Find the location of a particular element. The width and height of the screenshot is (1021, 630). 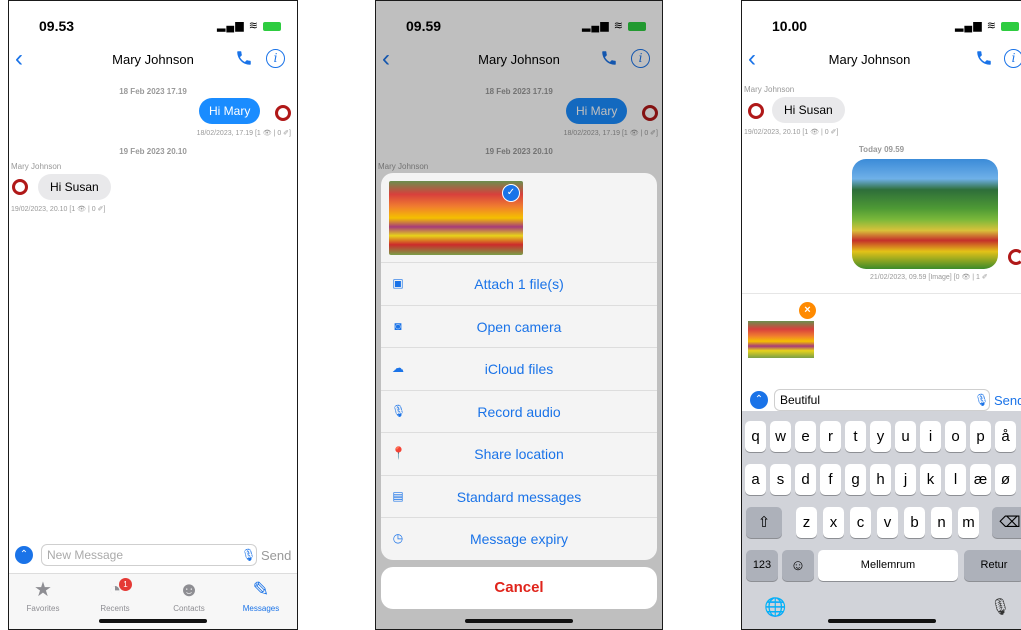

message-meta: 18/02/2023, 17.19 [1 👁 | 0 ✐] is located at coordinates (243, 133).